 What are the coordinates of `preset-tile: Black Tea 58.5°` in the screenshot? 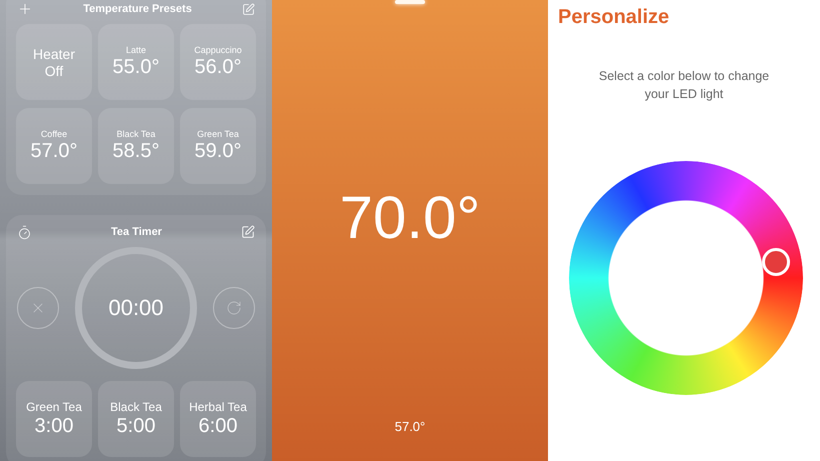 It's located at (136, 146).